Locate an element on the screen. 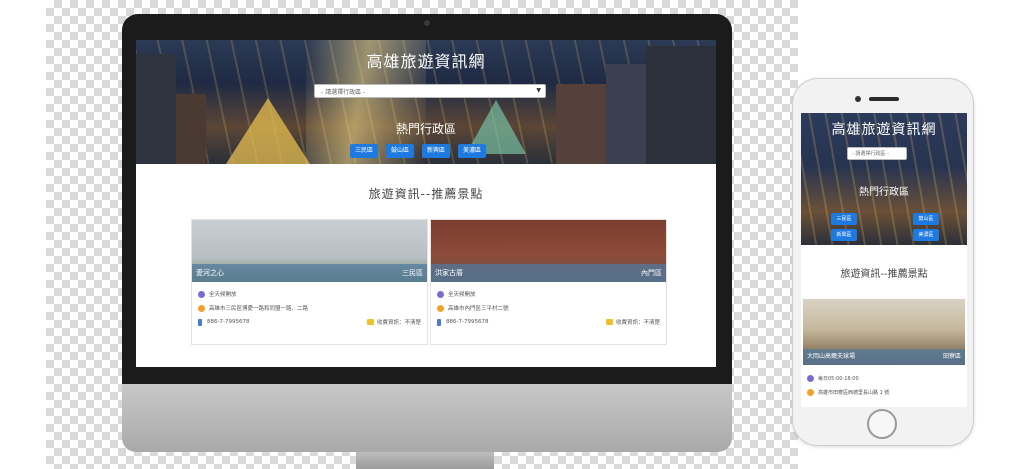  district-select: - 請選擇行政區 - ▼ is located at coordinates (430, 91).